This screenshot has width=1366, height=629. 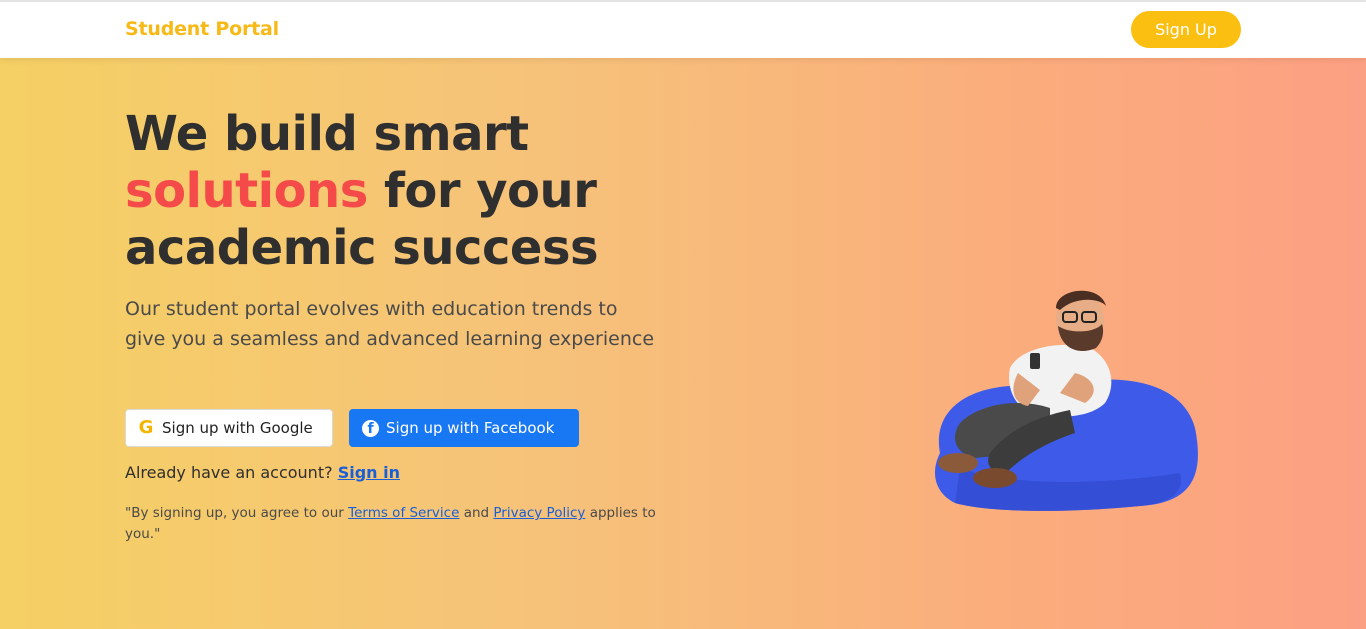 What do you see at coordinates (146, 427) in the screenshot?
I see `google-icon: G` at bounding box center [146, 427].